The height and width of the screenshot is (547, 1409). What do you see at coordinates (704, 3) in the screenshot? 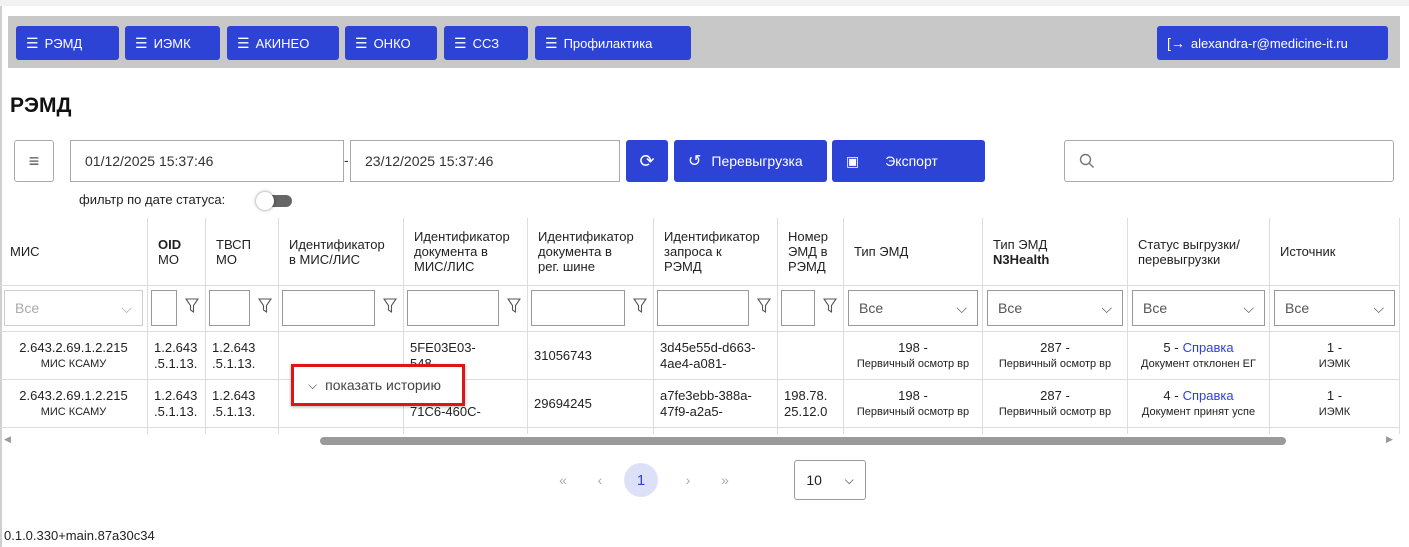
I see `window-top-edge` at bounding box center [704, 3].